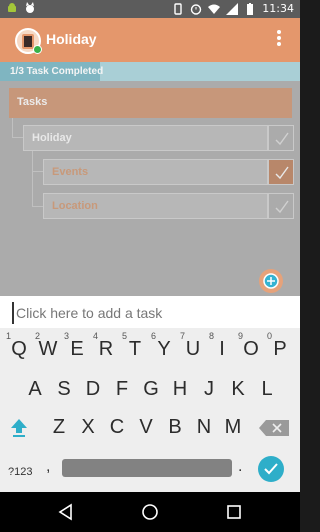  I want to click on space-key, so click(147, 468).